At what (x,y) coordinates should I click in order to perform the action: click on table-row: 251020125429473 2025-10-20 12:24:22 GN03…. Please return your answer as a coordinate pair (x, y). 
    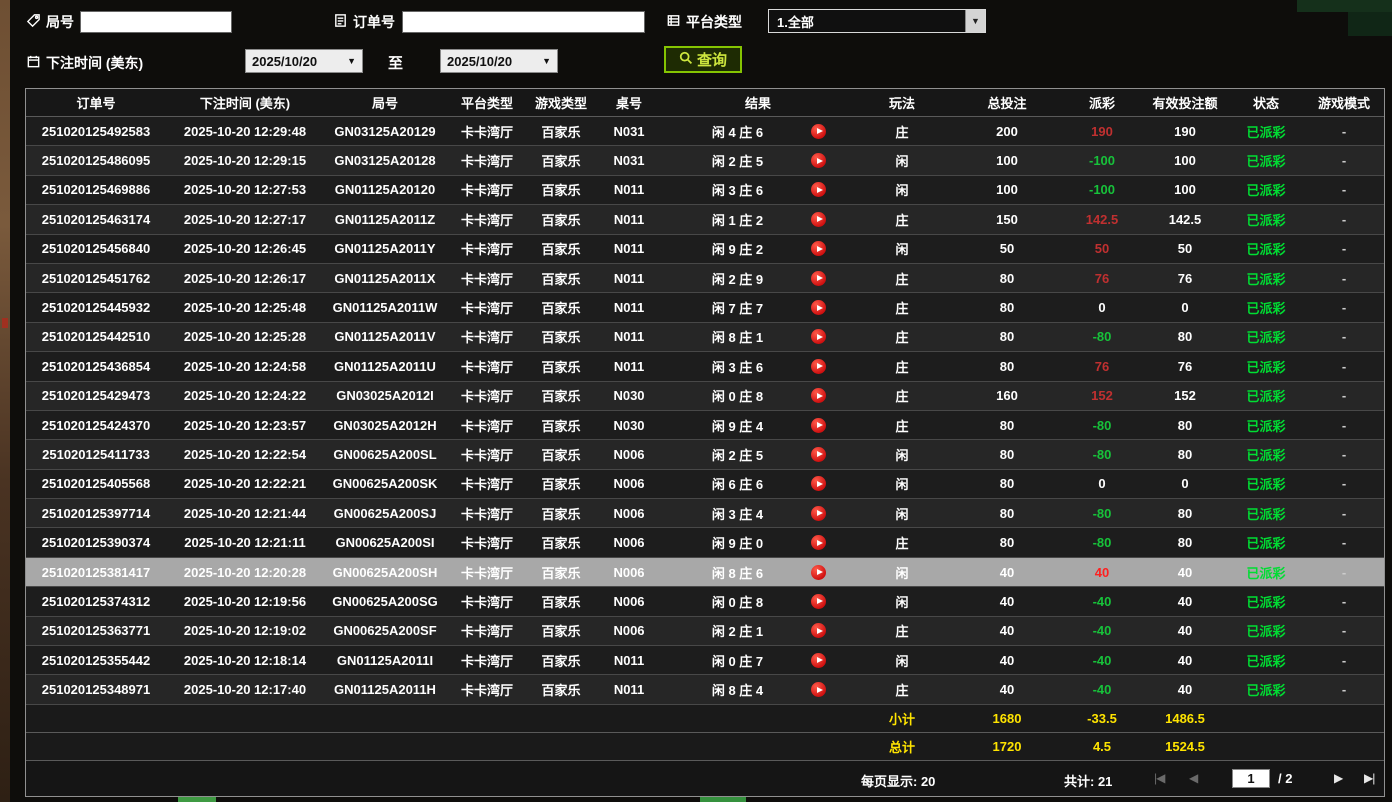
    Looking at the image, I should click on (705, 396).